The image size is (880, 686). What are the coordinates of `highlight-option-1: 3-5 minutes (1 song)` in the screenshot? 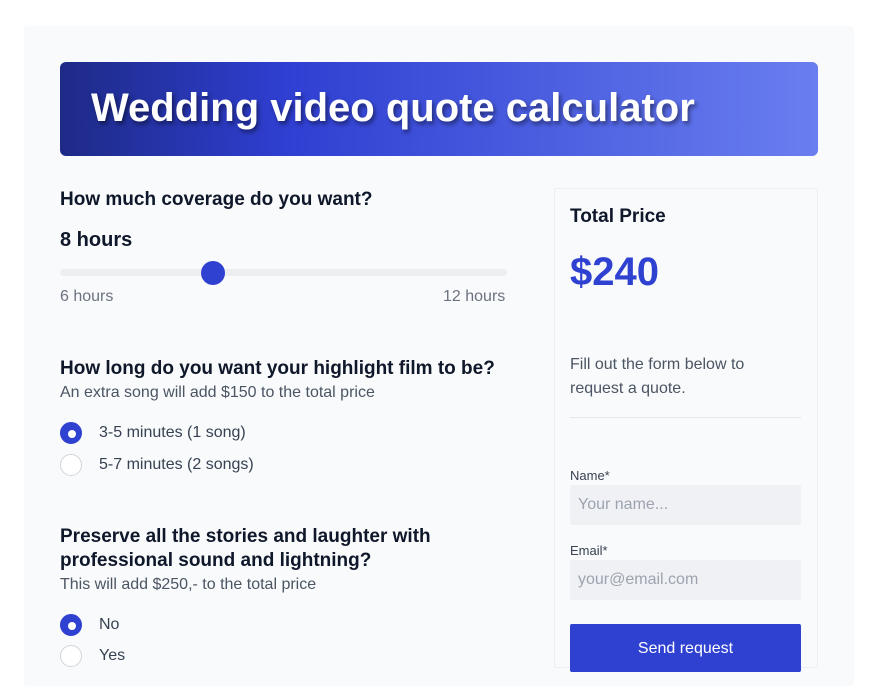 It's located at (153, 433).